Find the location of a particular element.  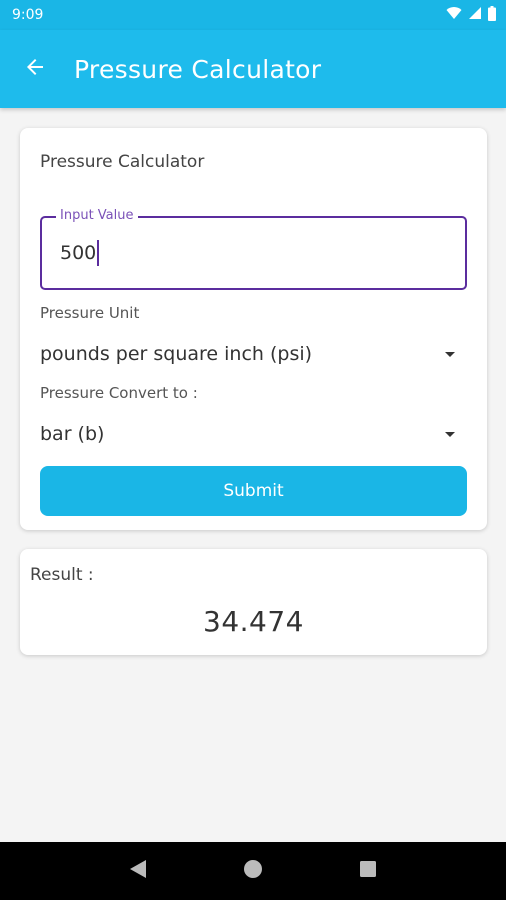

nav-back-icon is located at coordinates (138, 871).